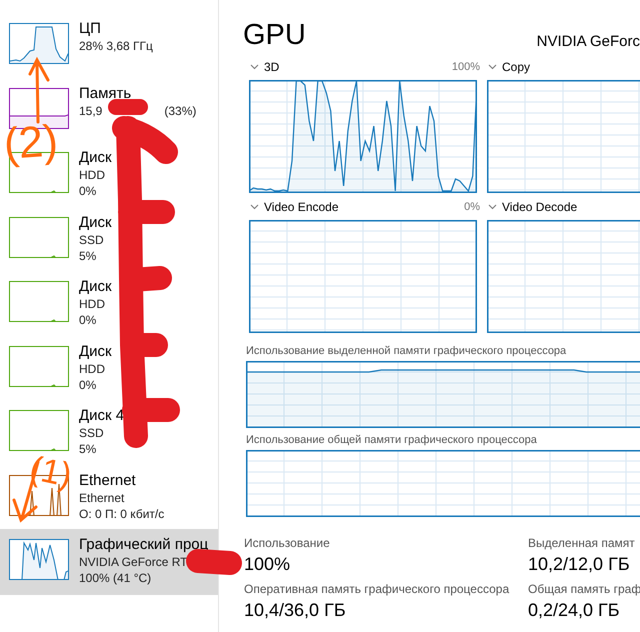  What do you see at coordinates (143, 545) in the screenshot?
I see `item-title: Графический проц` at bounding box center [143, 545].